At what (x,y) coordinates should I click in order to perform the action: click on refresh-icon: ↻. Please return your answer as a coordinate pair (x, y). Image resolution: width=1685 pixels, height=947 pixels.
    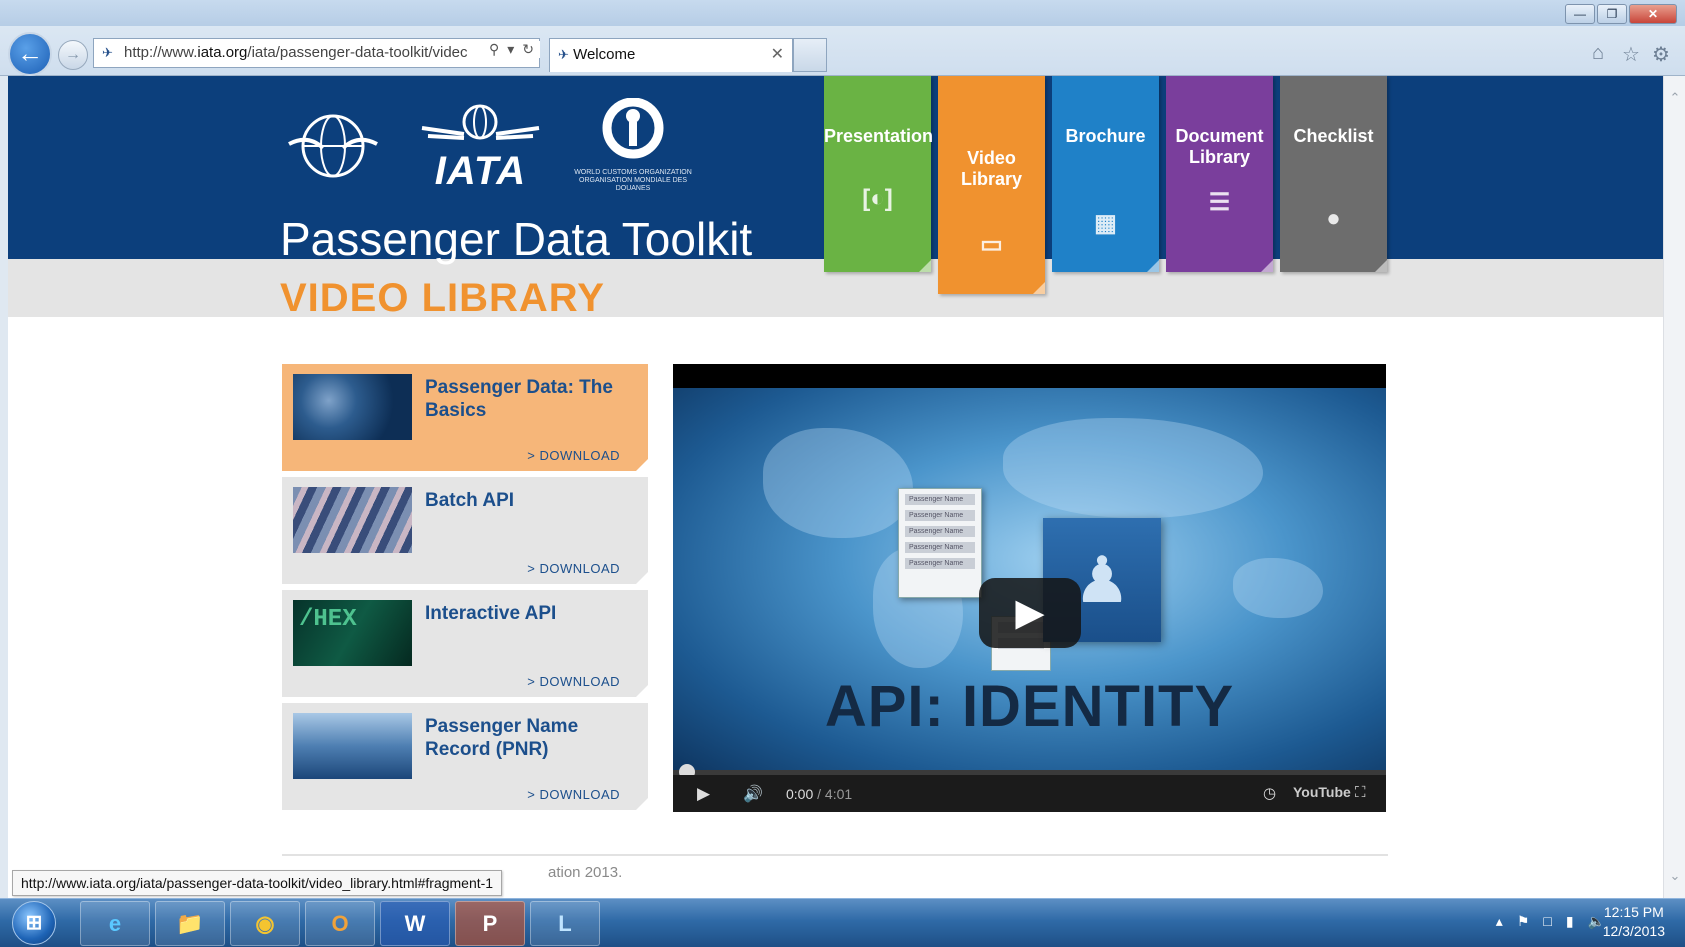
    Looking at the image, I should click on (528, 49).